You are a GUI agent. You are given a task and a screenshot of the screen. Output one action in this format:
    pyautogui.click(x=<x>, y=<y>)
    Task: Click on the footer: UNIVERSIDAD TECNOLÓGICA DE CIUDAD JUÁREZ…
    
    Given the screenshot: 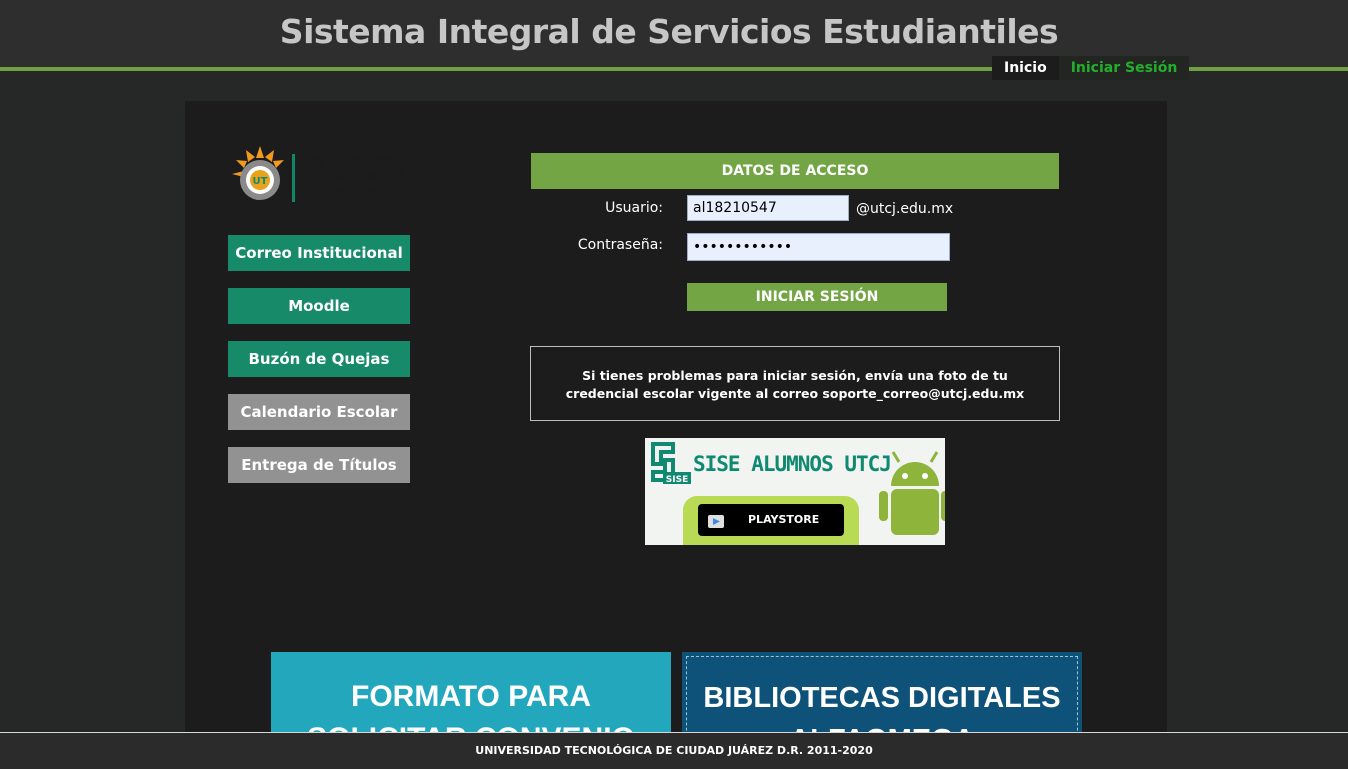 What is the action you would take?
    pyautogui.click(x=674, y=750)
    